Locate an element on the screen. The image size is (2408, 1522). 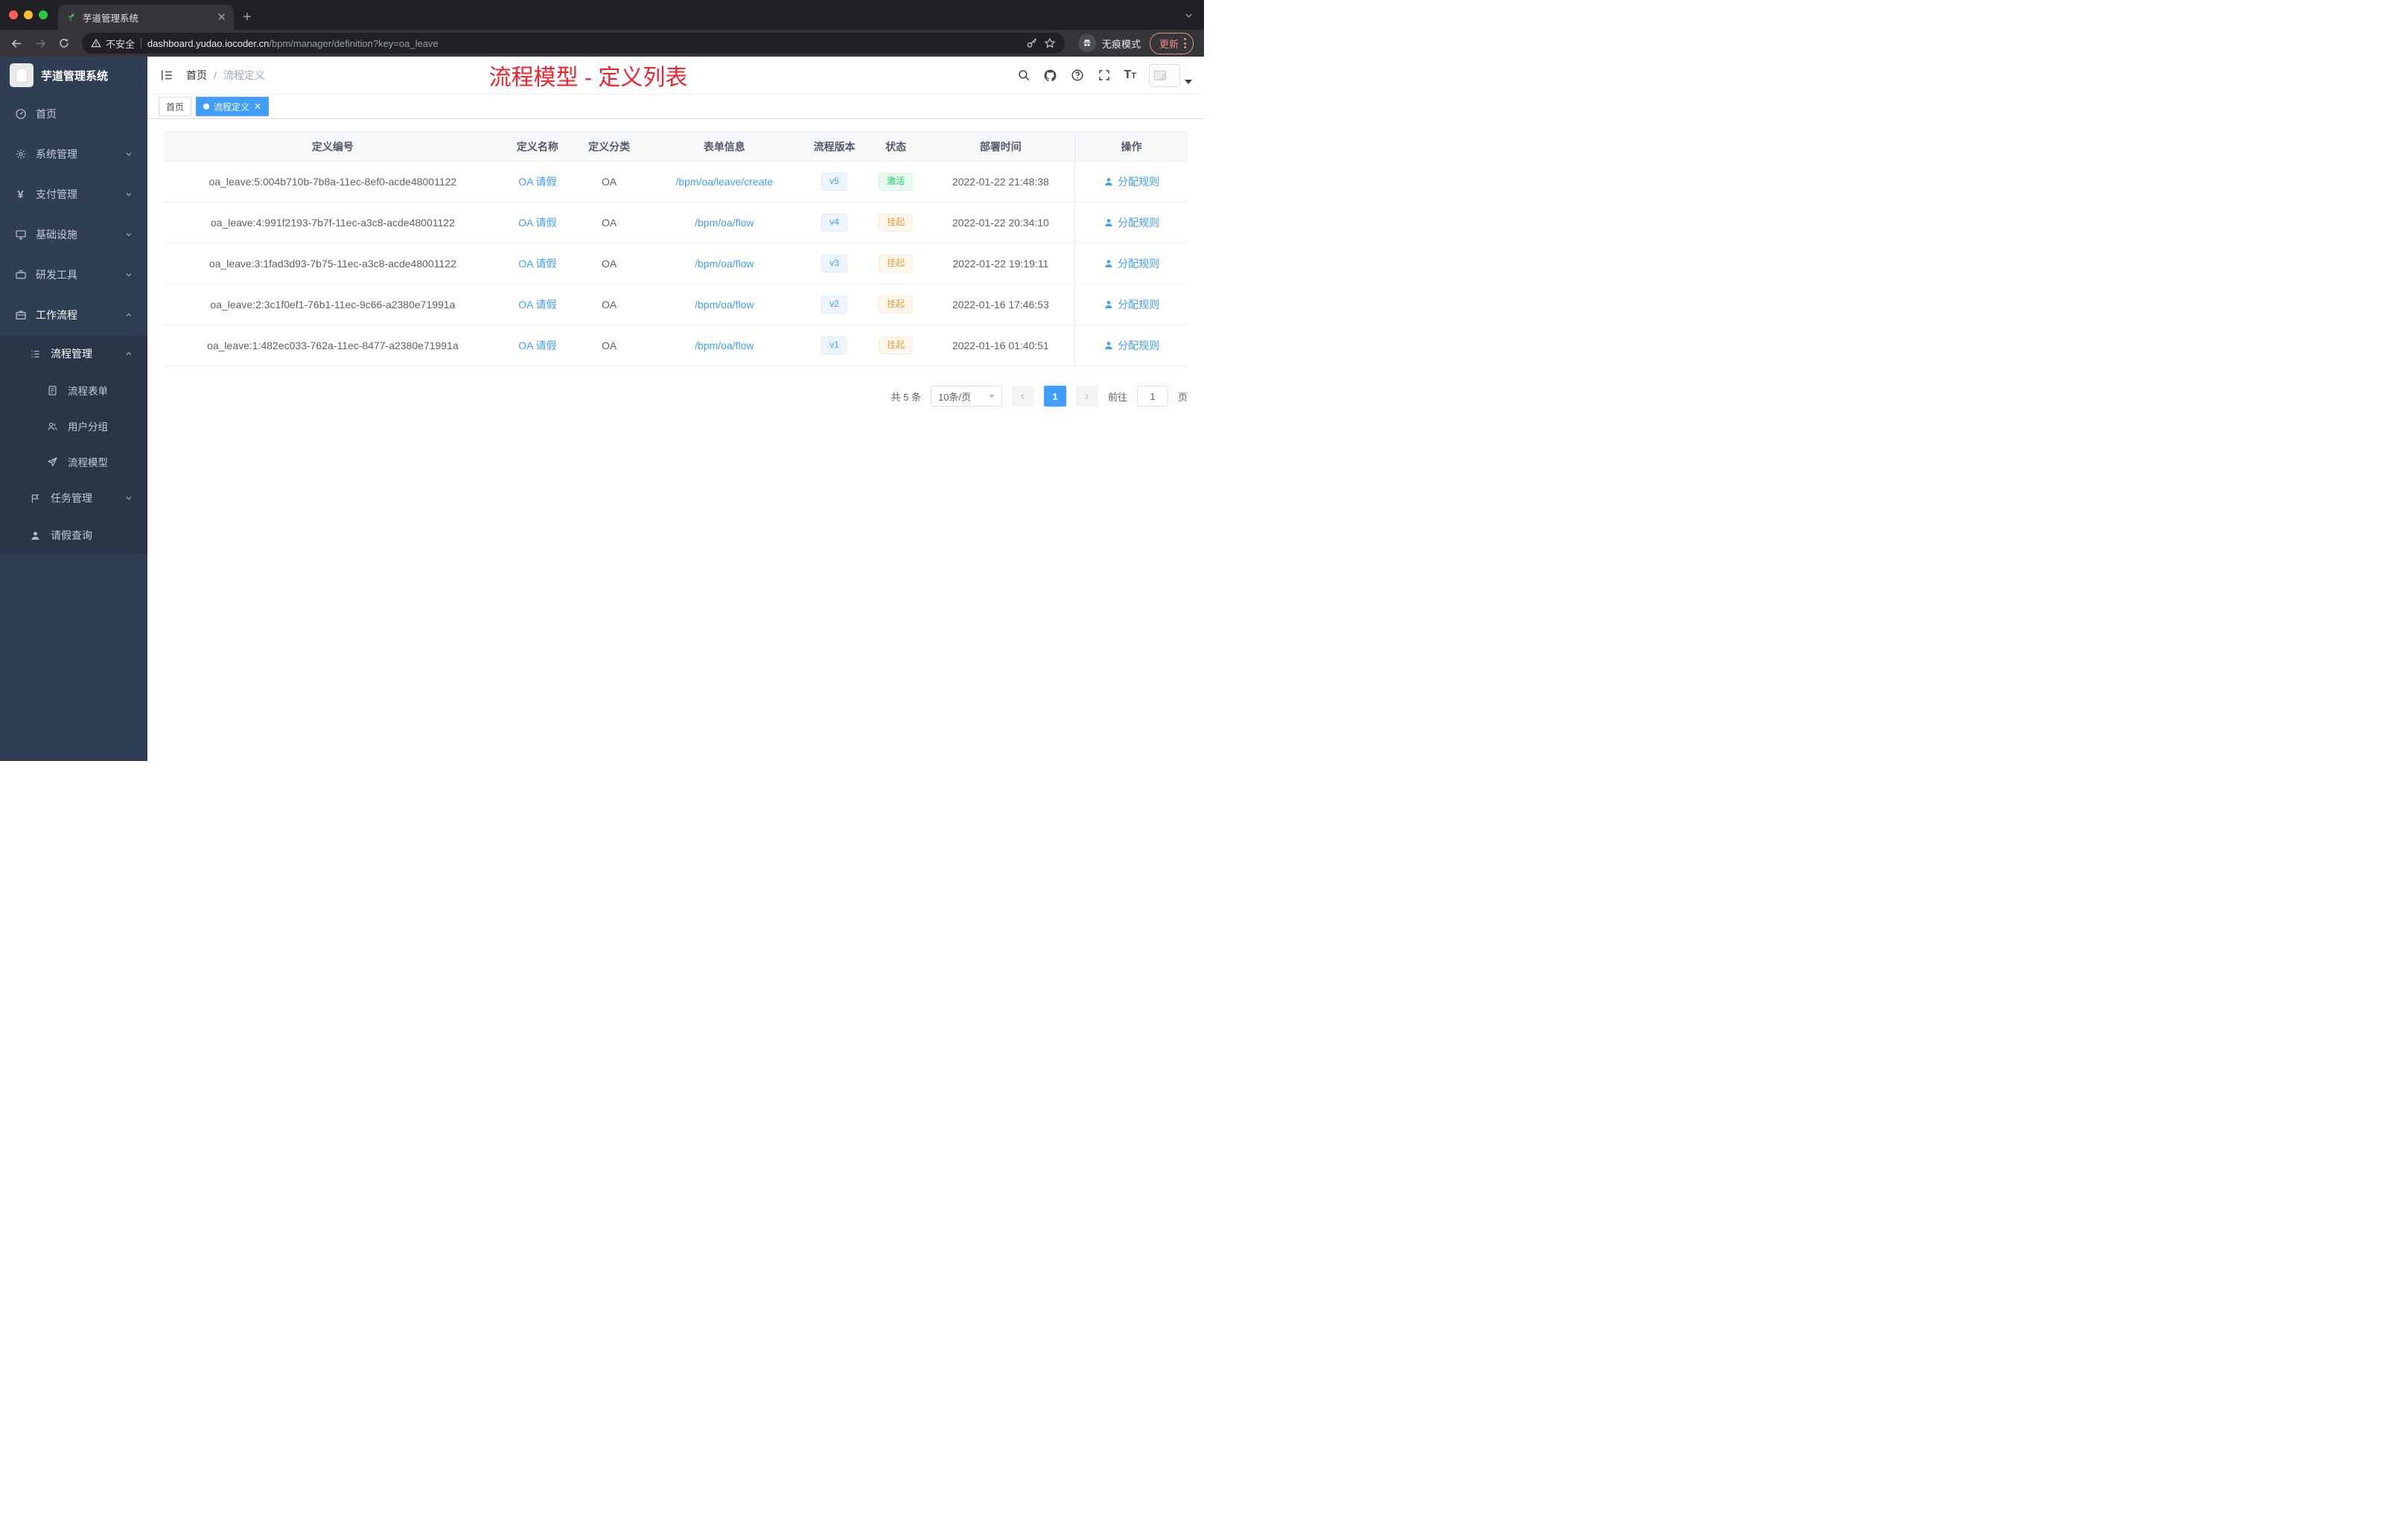
password-key-icon is located at coordinates (1032, 43).